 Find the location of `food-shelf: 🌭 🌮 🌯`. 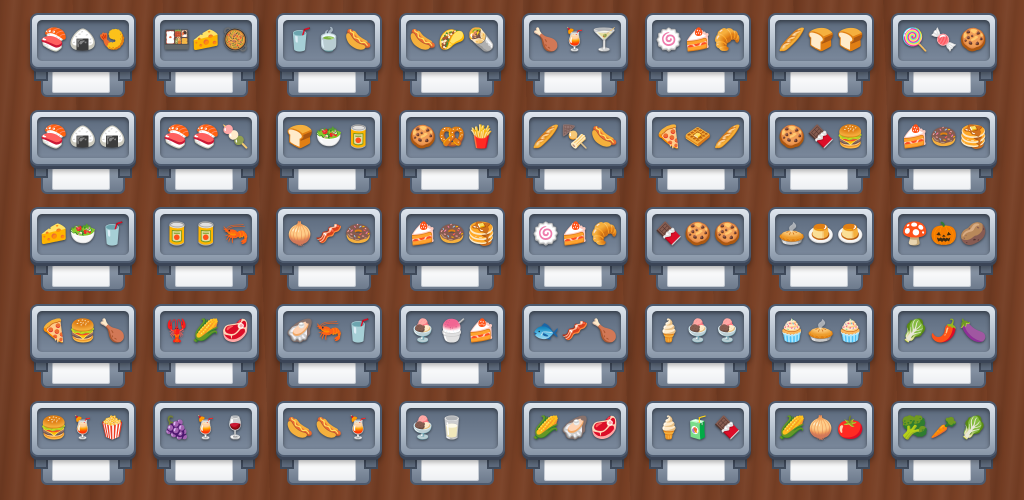

food-shelf: 🌭 🌮 🌯 is located at coordinates (452, 55).